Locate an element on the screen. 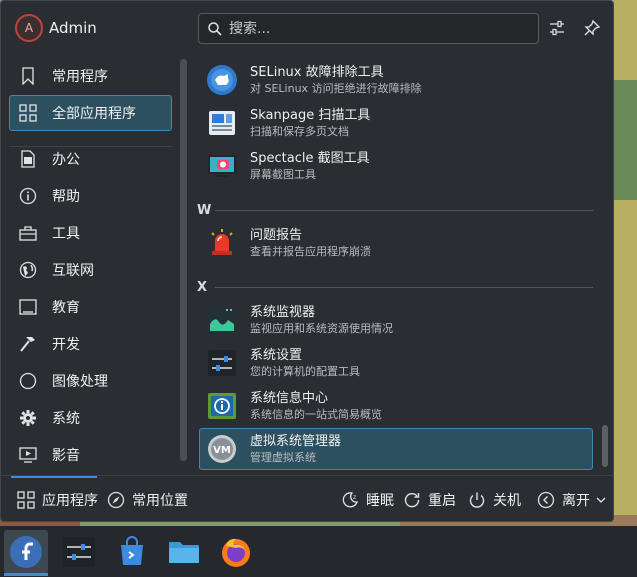 The height and width of the screenshot is (577, 637). leave-icon is located at coordinates (546, 500).